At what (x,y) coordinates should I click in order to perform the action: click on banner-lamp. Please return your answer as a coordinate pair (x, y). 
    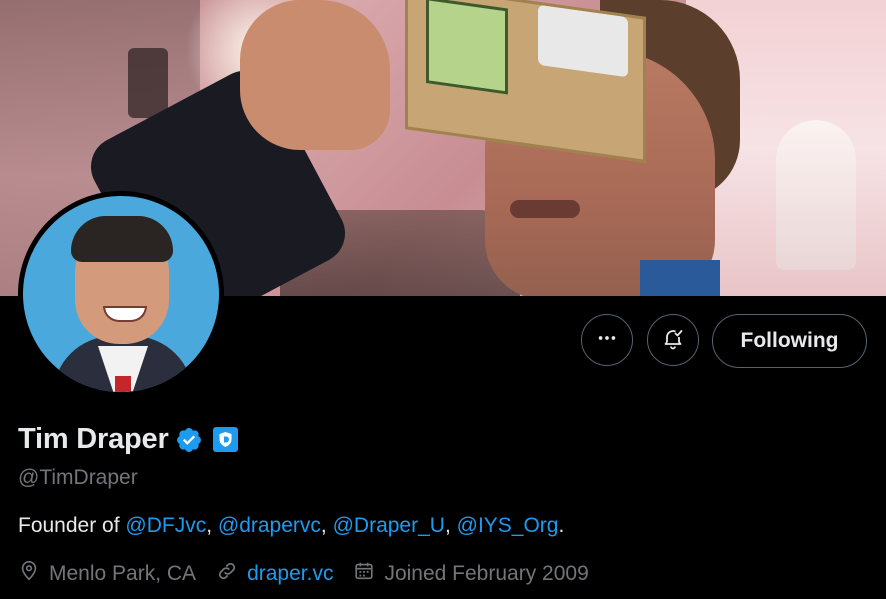
    Looking at the image, I should click on (148, 83).